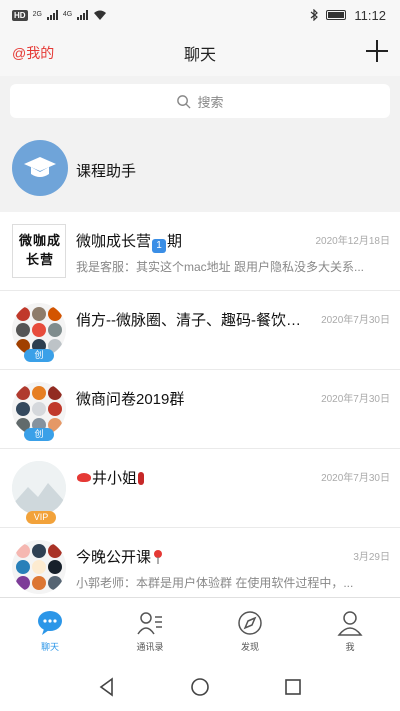  What do you see at coordinates (100, 15) in the screenshot?
I see `wifi-icon` at bounding box center [100, 15].